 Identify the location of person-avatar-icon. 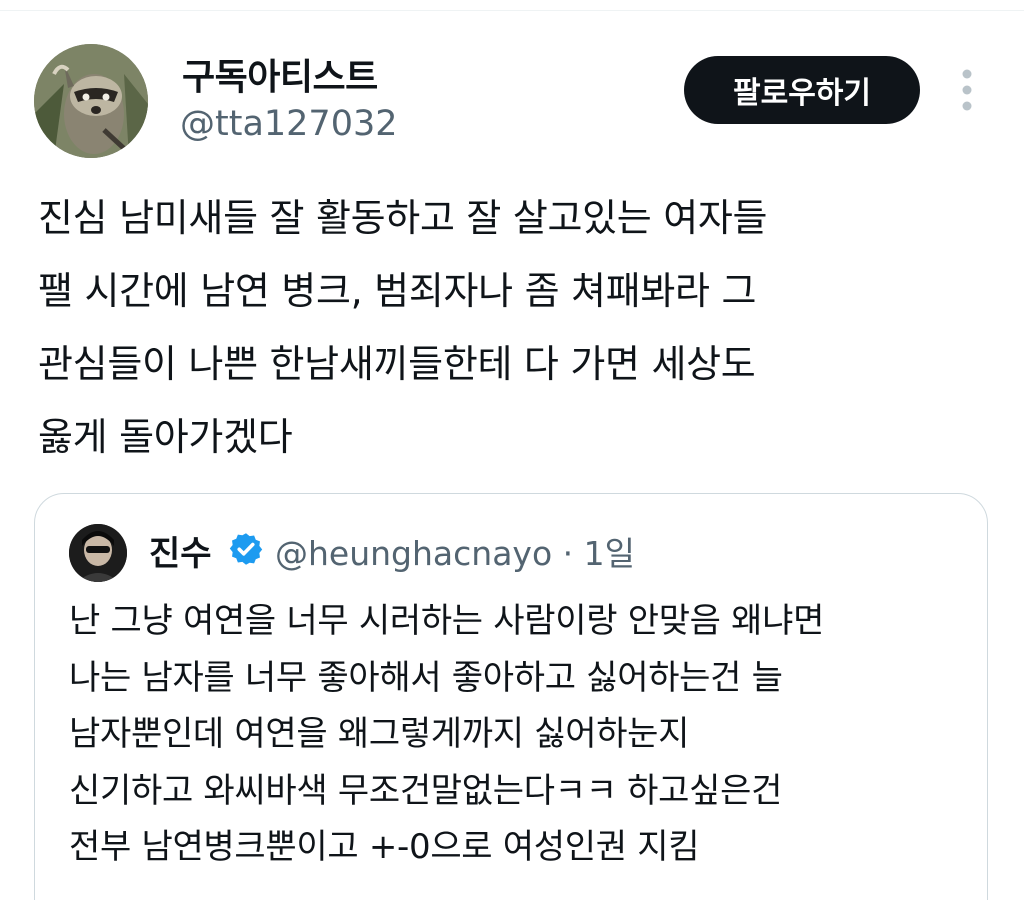
(98, 553).